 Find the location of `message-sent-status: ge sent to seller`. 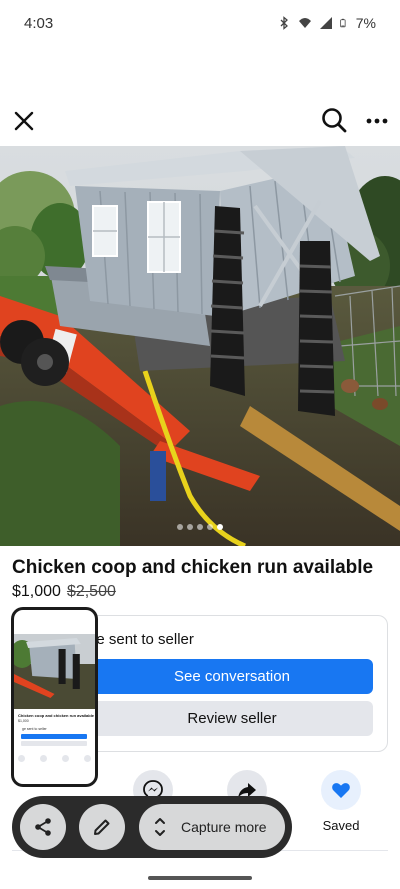

message-sent-status: ge sent to seller is located at coordinates (141, 639).